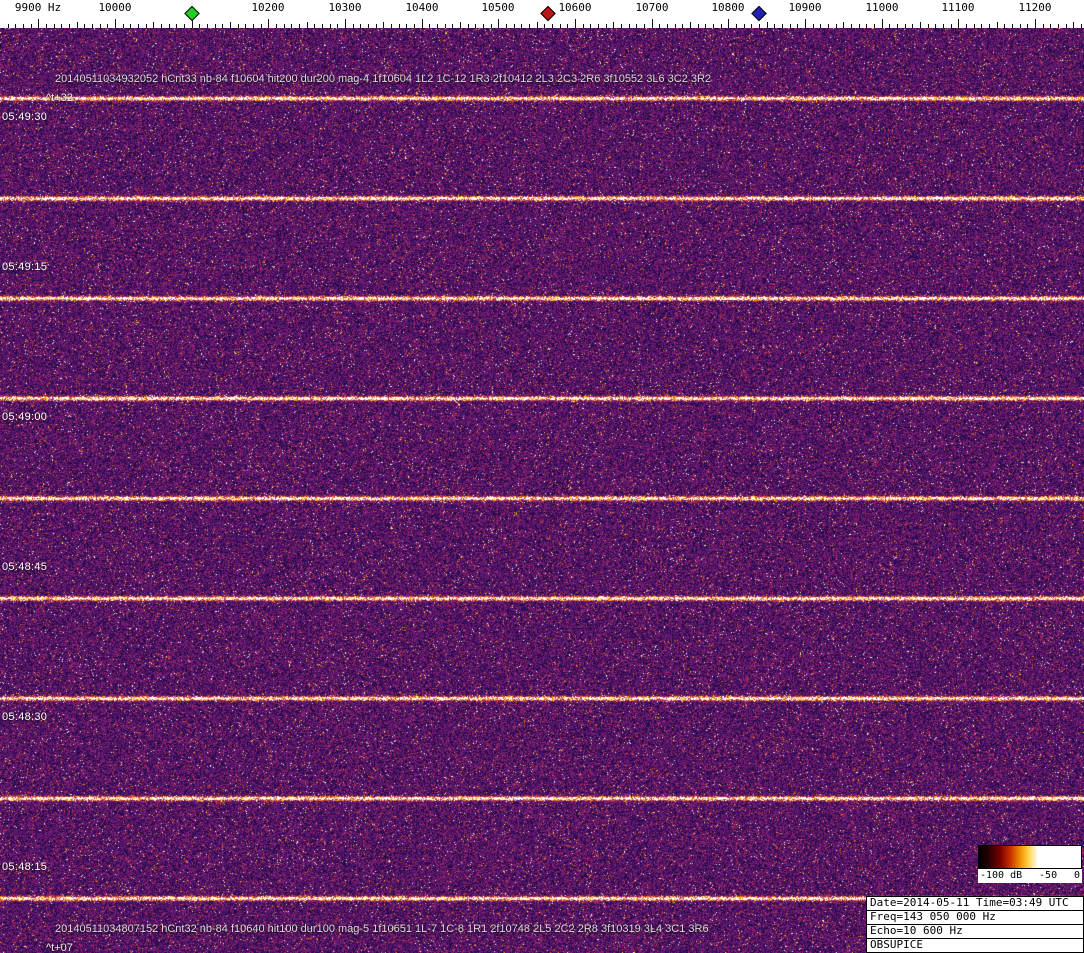 This screenshot has height=953, width=1084. What do you see at coordinates (805, 7) in the screenshot?
I see `freq-tick-label: 10900` at bounding box center [805, 7].